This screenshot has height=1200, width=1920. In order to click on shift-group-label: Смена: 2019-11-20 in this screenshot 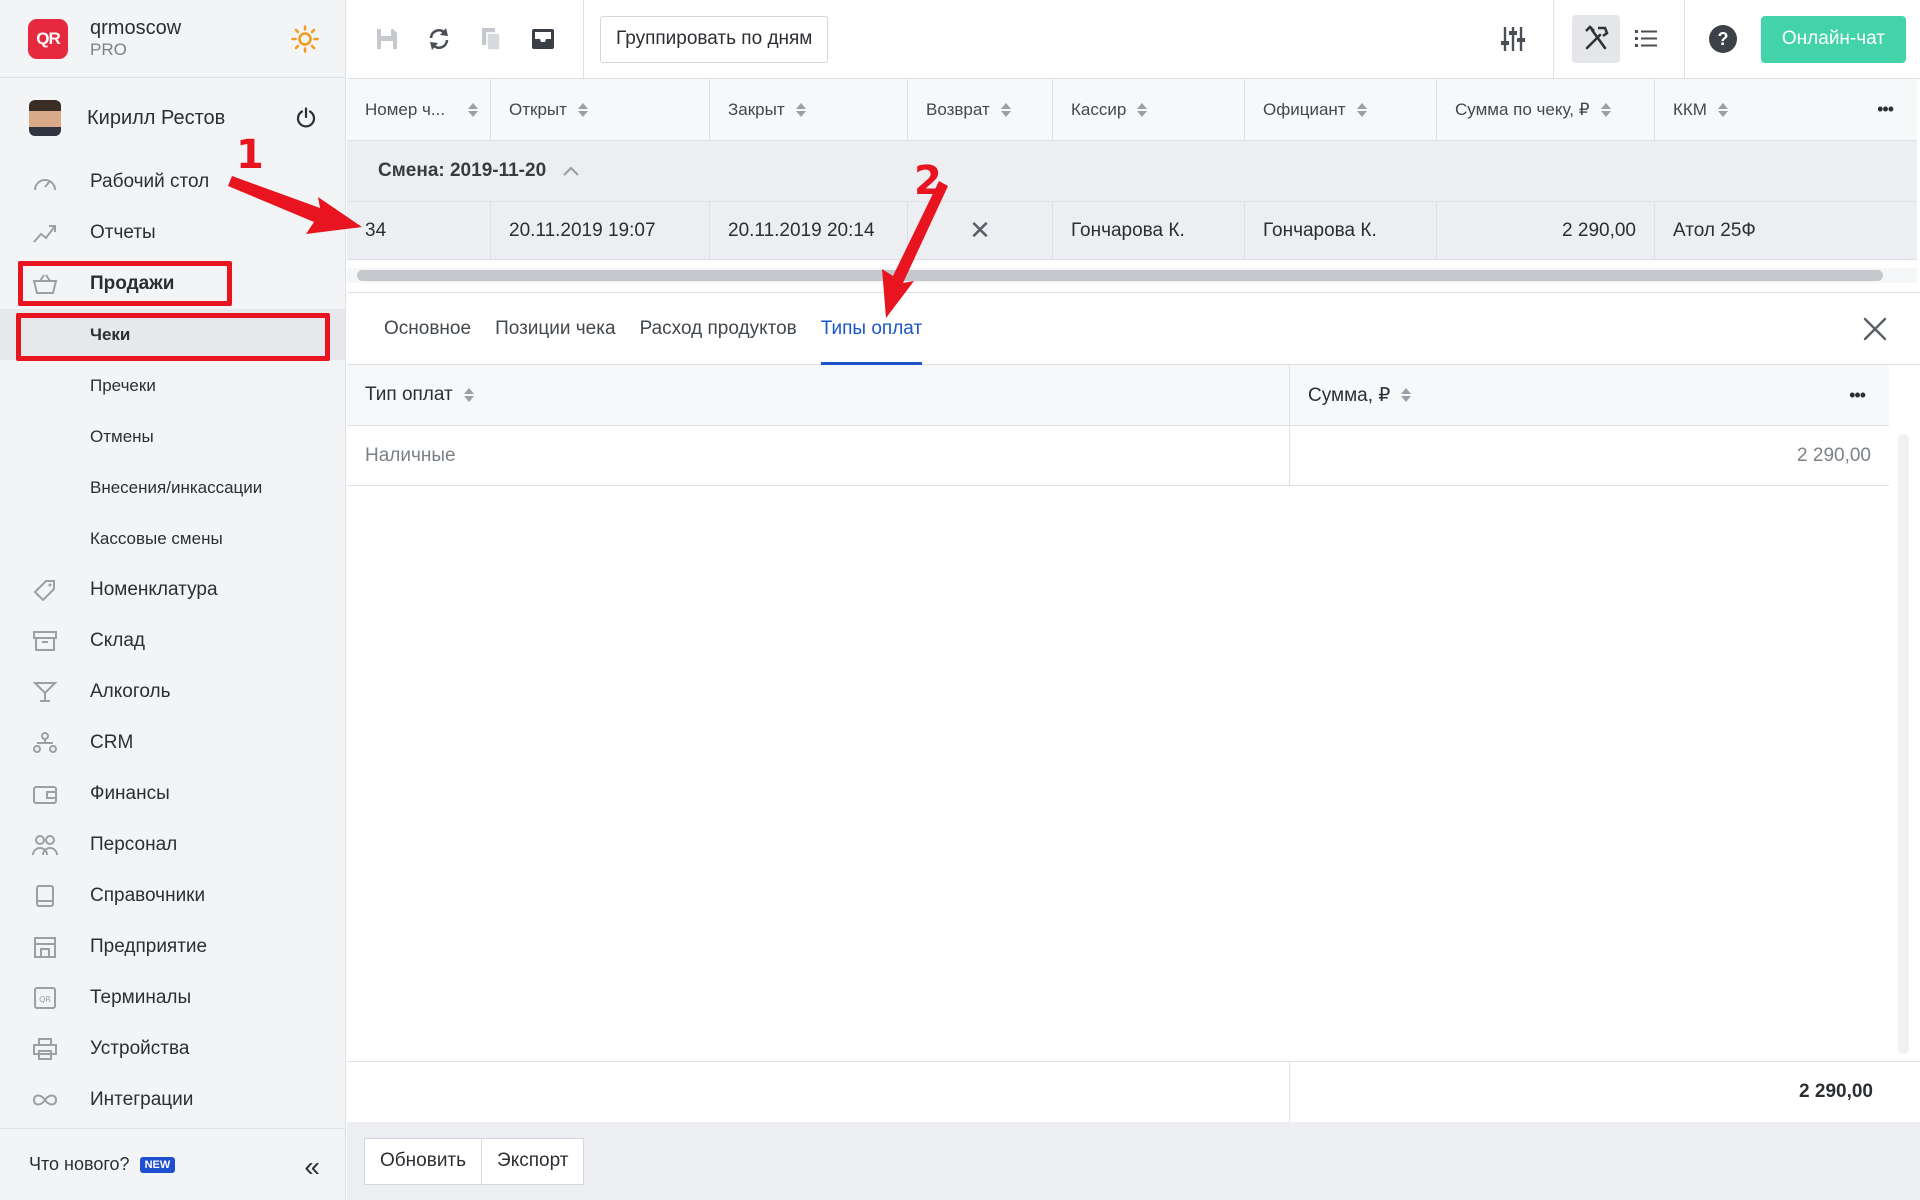, I will do `click(462, 170)`.